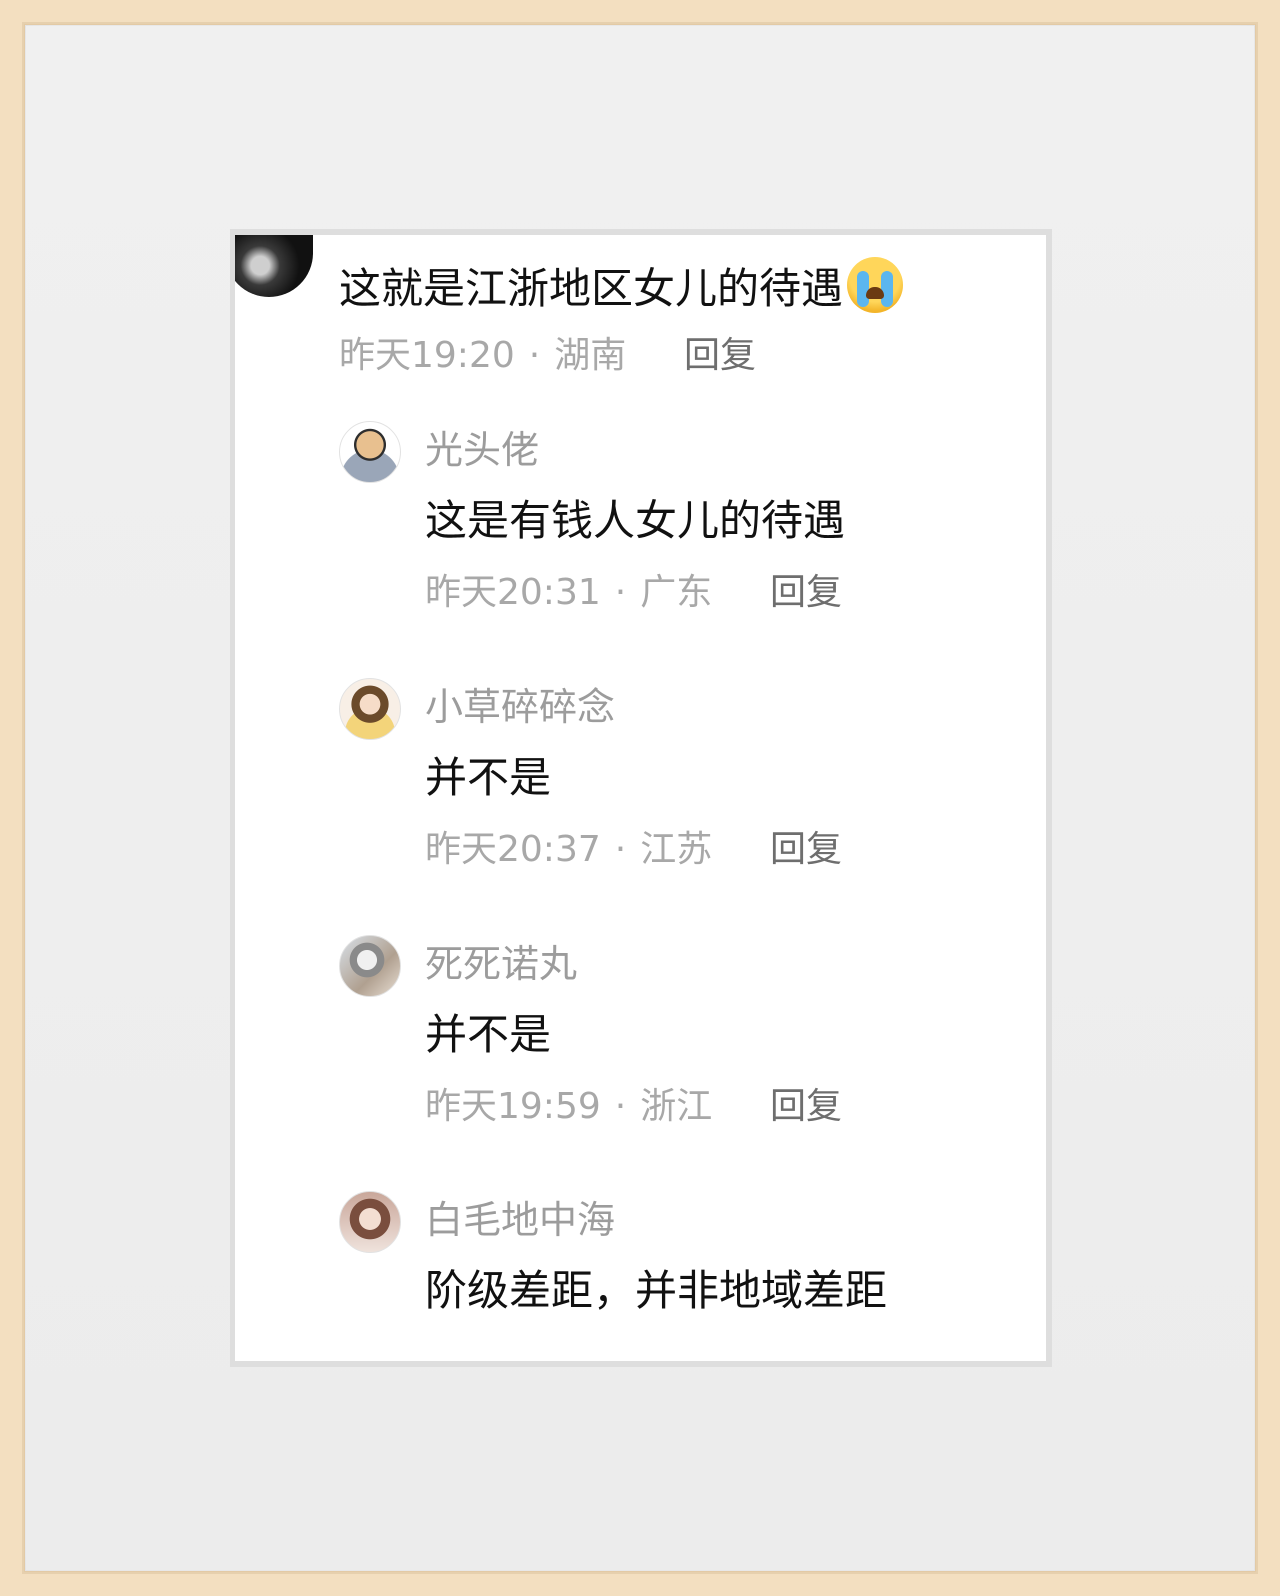  What do you see at coordinates (513, 592) in the screenshot?
I see `comment-time: 昨天20:31` at bounding box center [513, 592].